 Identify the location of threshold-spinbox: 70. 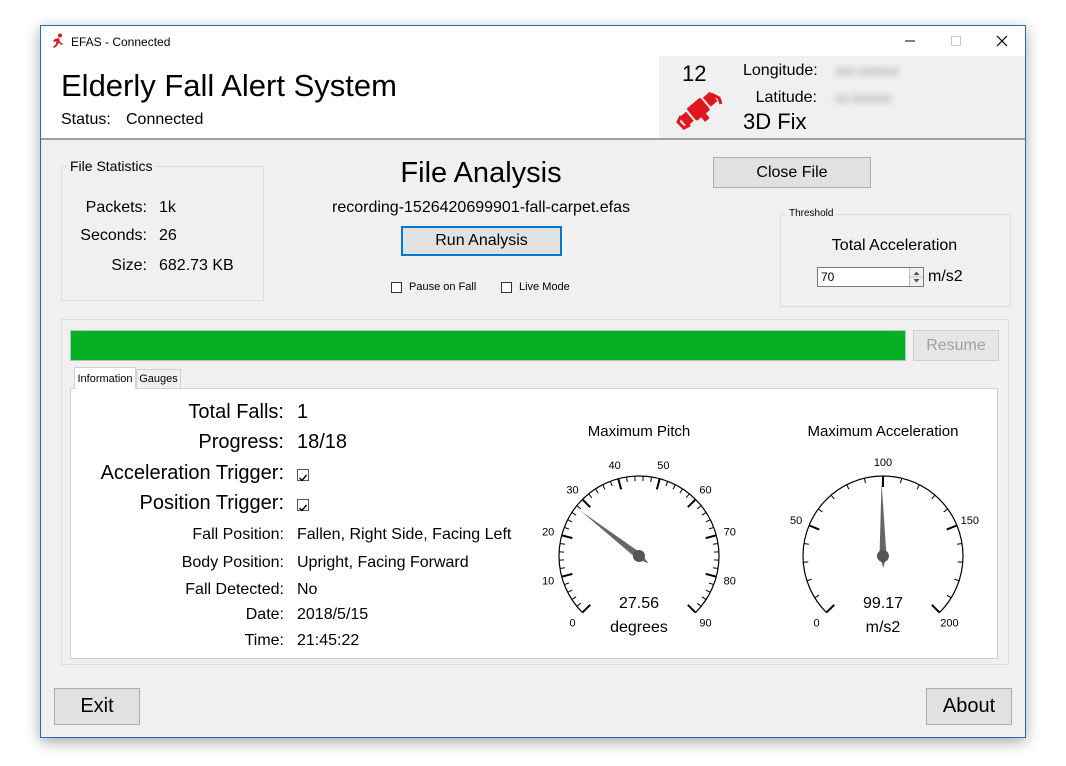
(870, 277).